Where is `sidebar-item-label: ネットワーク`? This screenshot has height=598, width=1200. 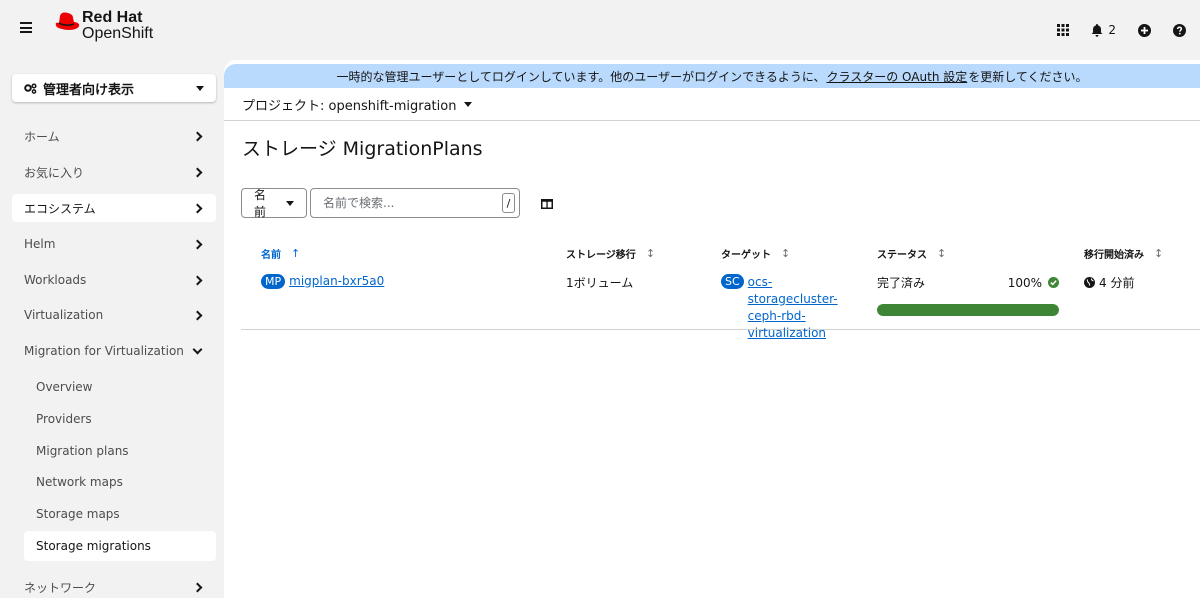
sidebar-item-label: ネットワーク is located at coordinates (60, 587).